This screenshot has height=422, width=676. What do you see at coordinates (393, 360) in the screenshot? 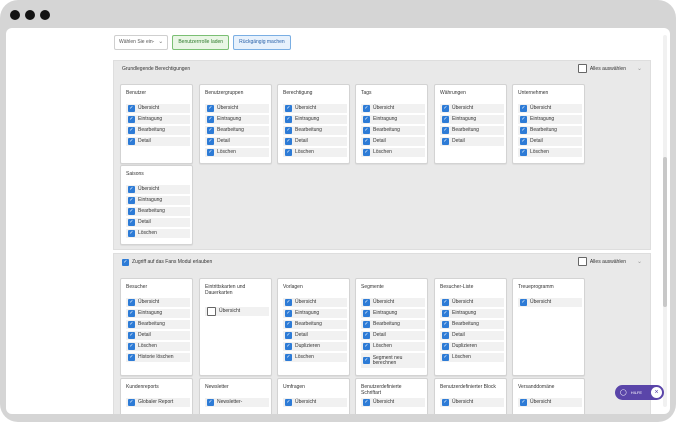
I see `permission-item: ✓ Segment neu berechnen` at bounding box center [393, 360].